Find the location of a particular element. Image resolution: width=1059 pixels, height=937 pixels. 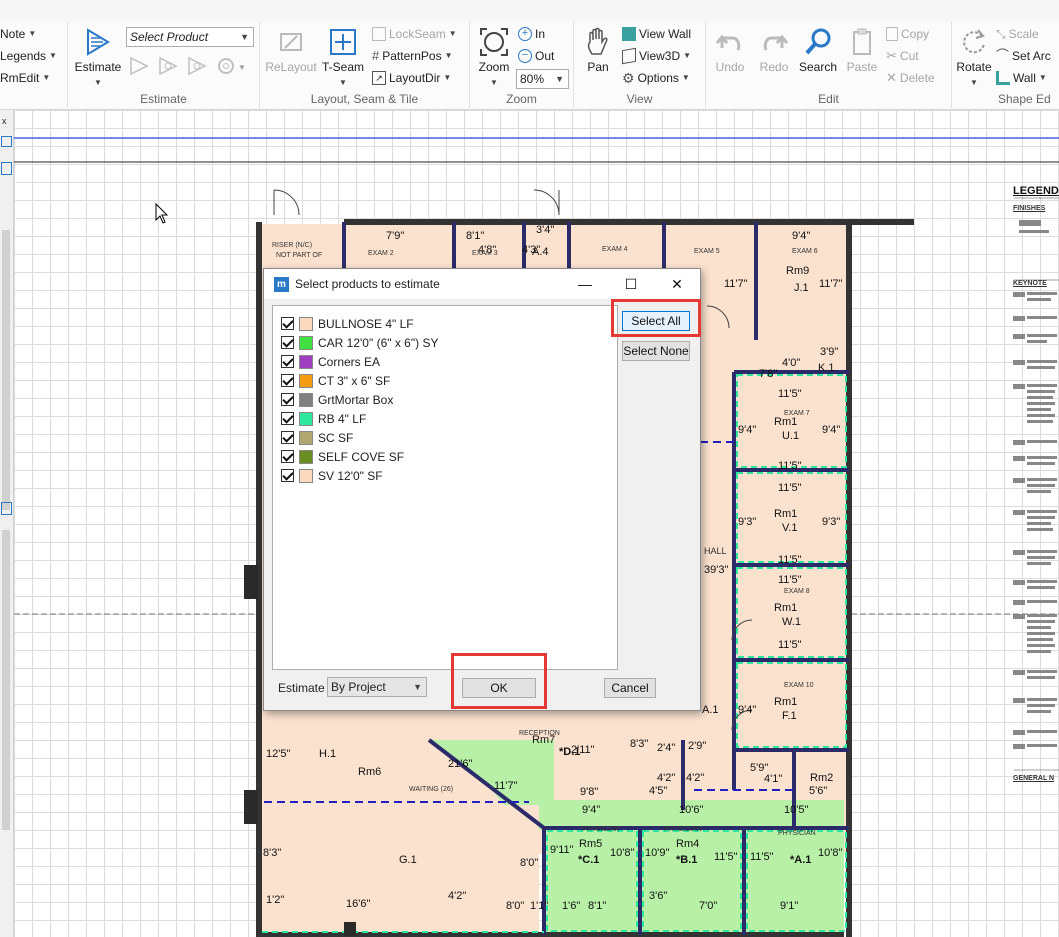

highlight-box is located at coordinates (656, 318).